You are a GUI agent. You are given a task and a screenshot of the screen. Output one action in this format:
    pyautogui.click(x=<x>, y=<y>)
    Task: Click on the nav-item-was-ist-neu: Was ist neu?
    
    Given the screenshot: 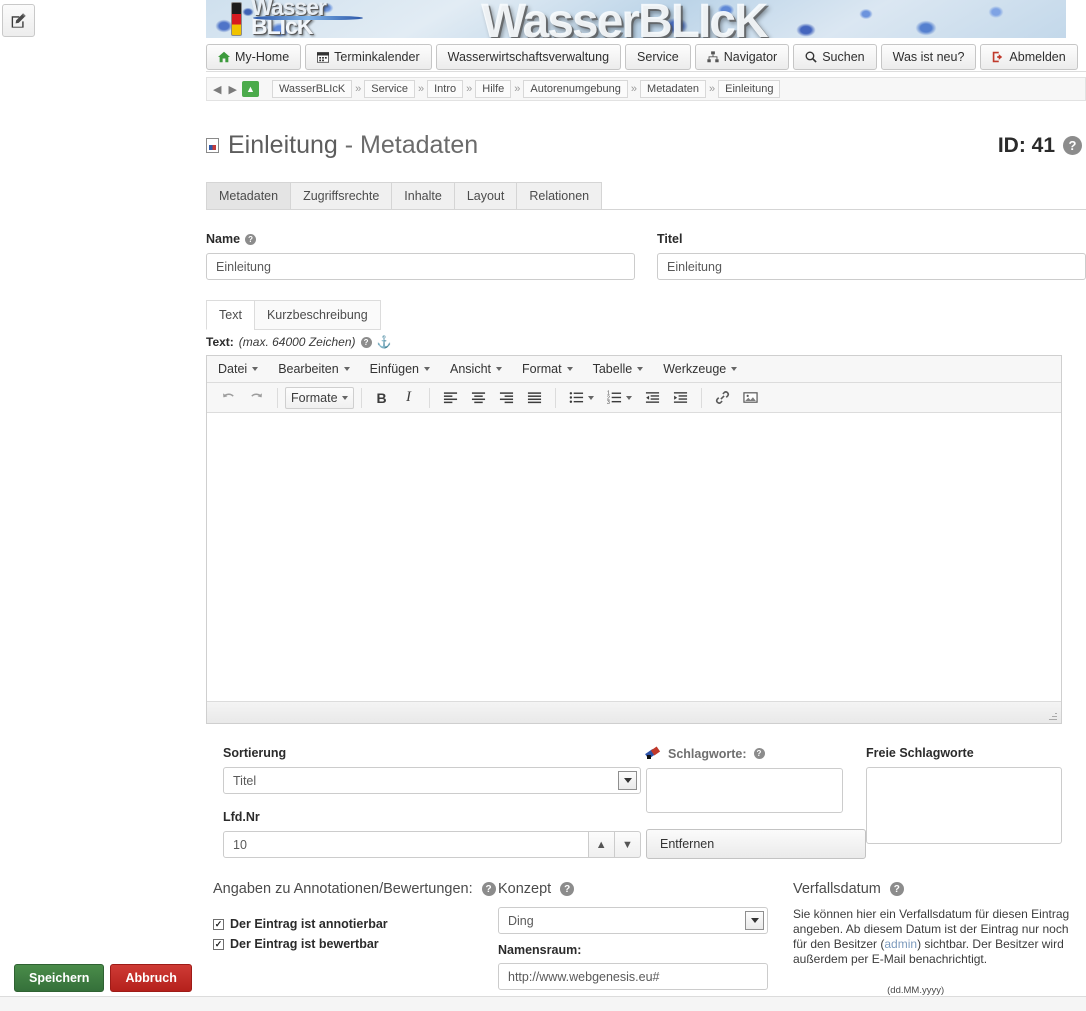 What is the action you would take?
    pyautogui.click(x=928, y=56)
    